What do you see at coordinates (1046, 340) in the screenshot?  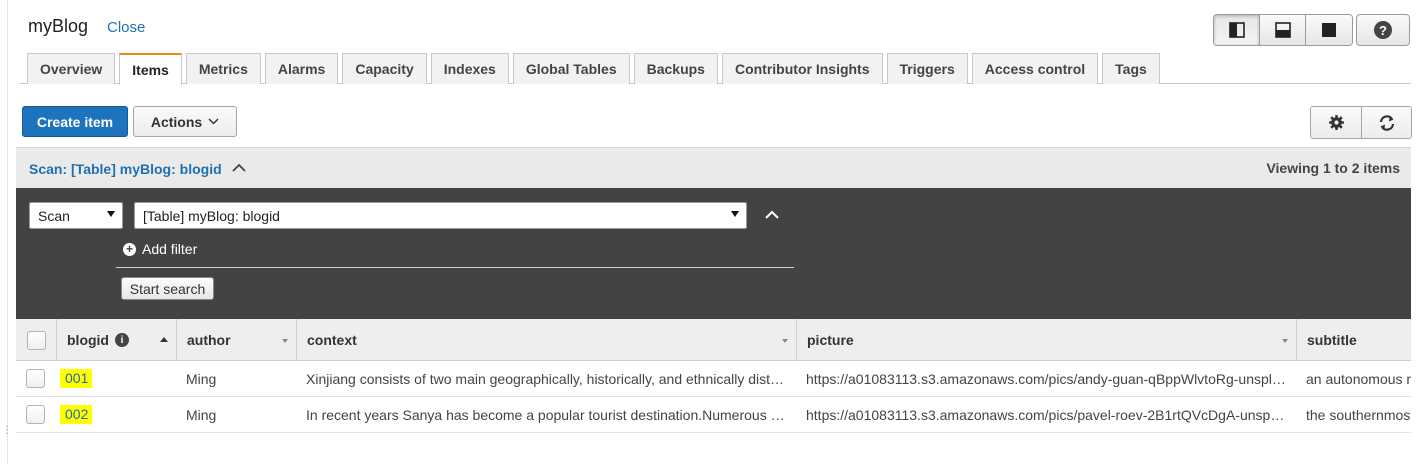 I see `column-header-picture: picture` at bounding box center [1046, 340].